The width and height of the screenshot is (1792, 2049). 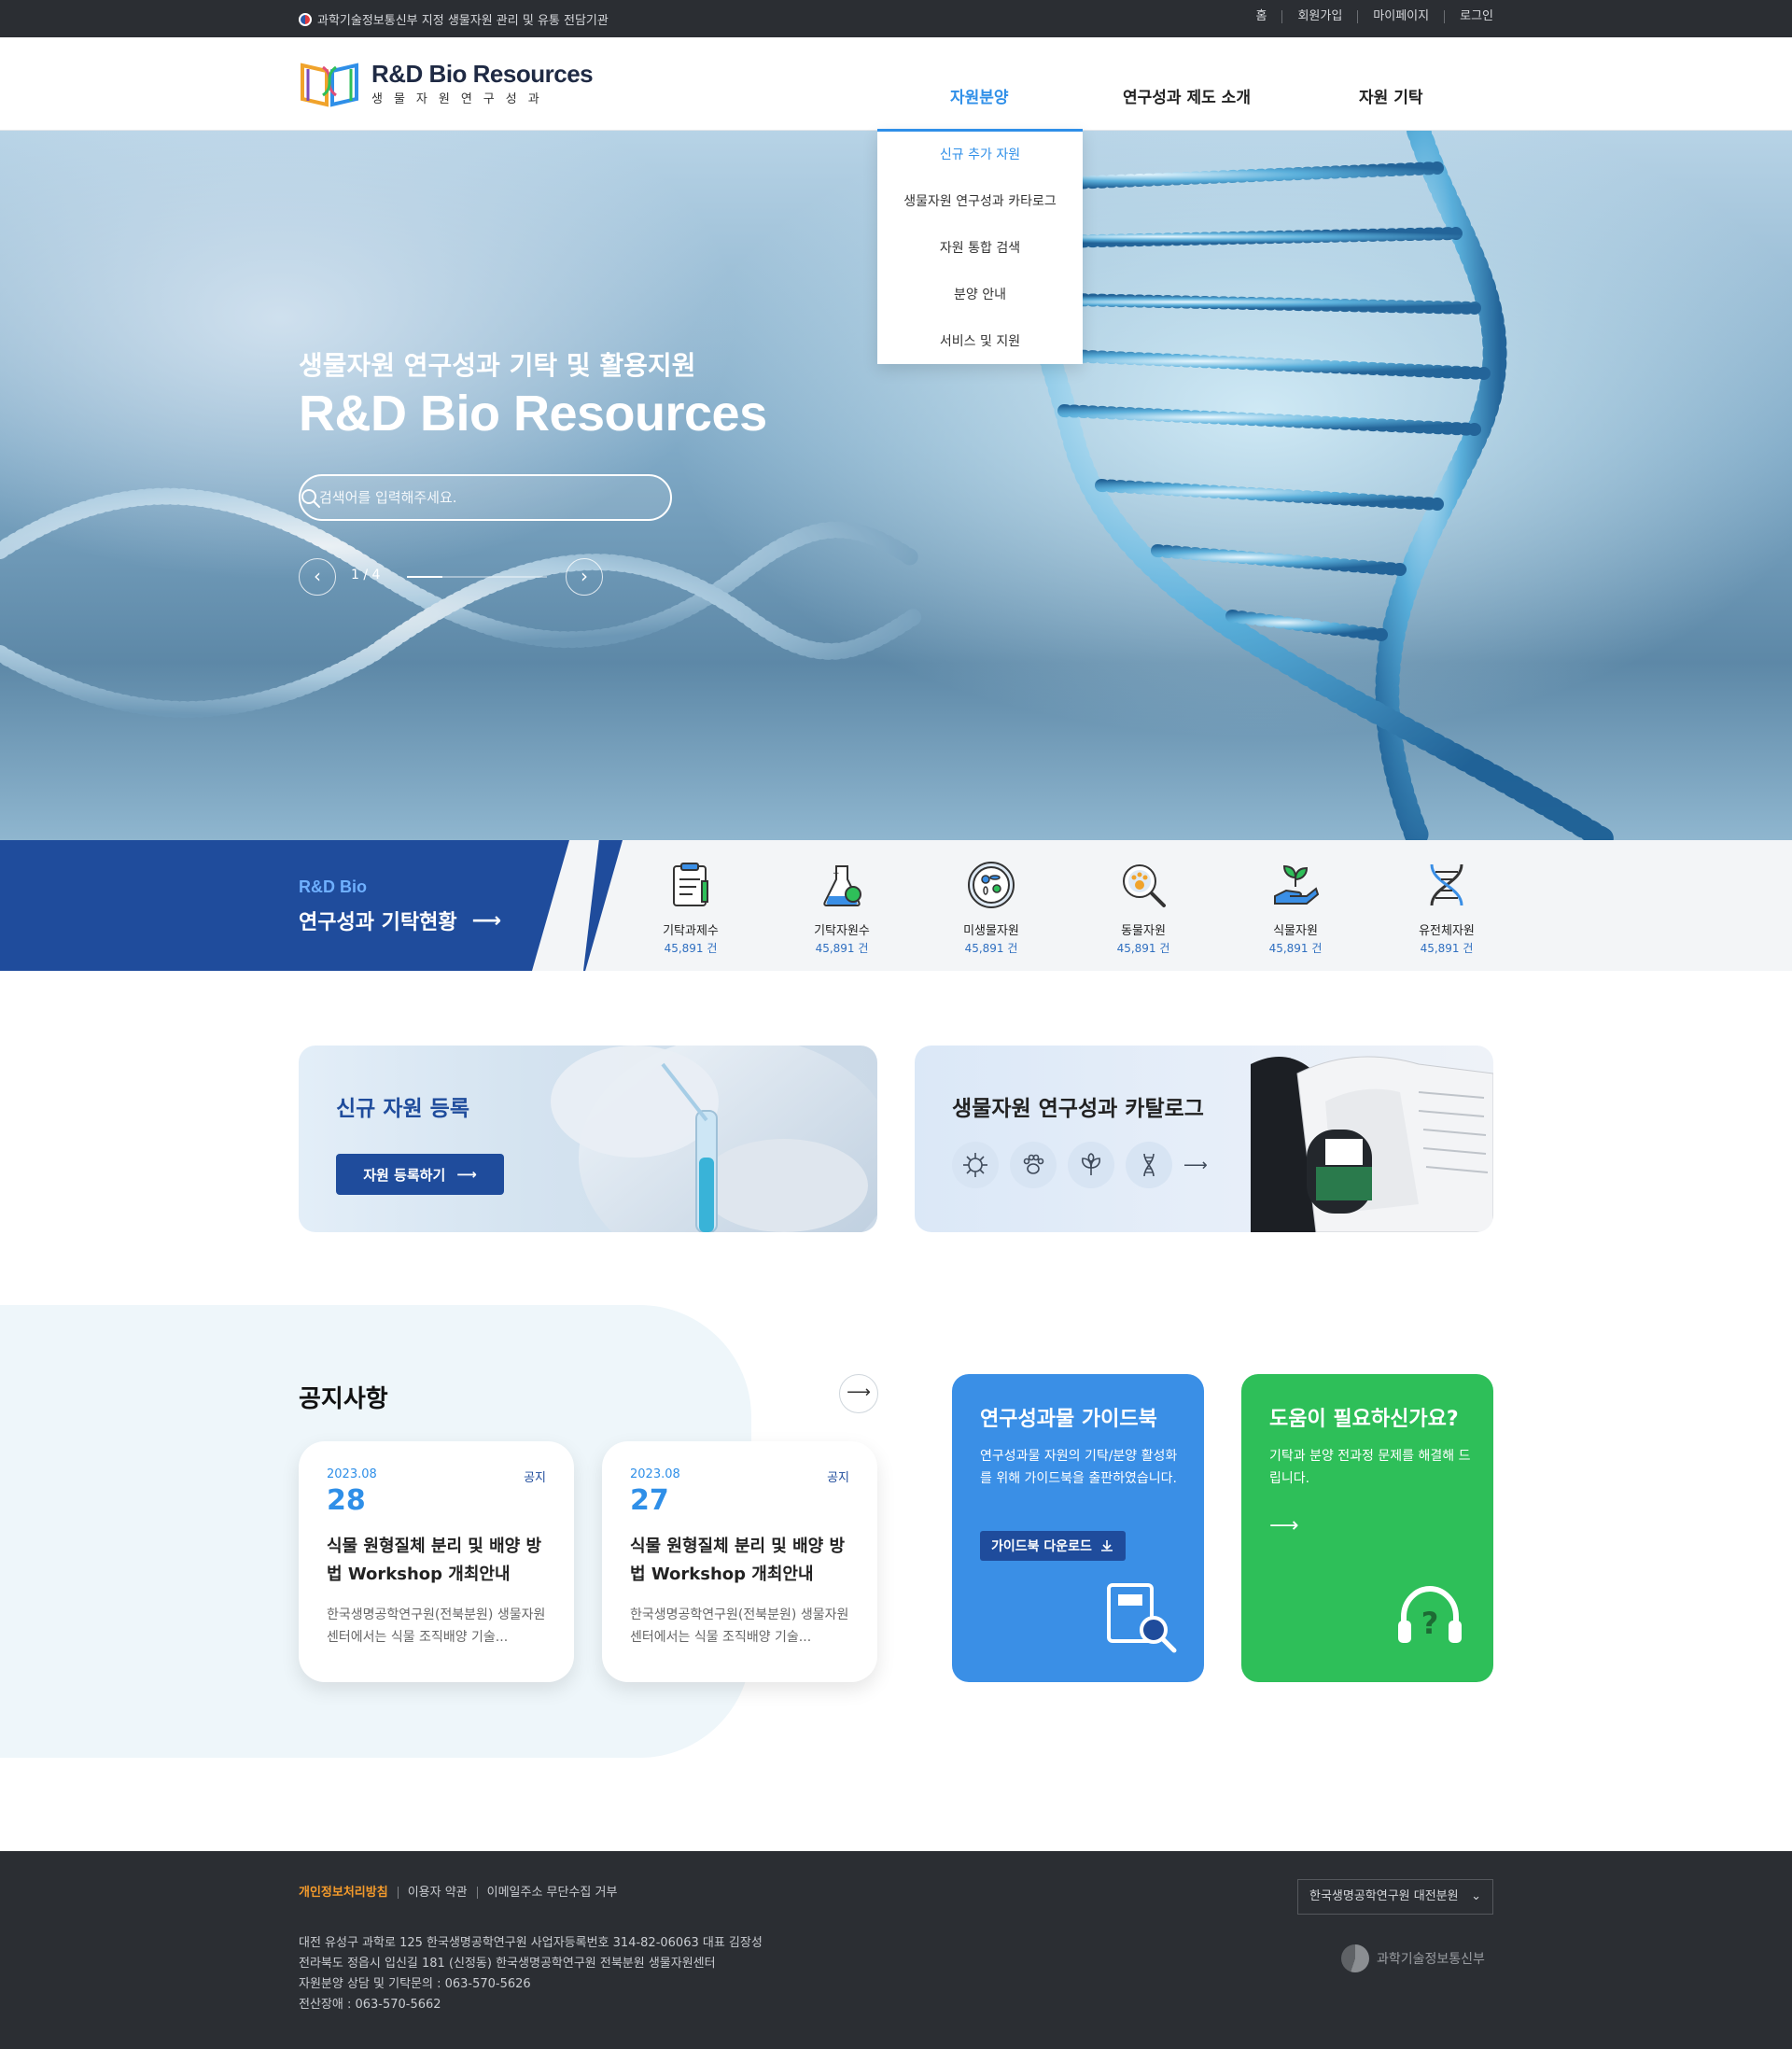 I want to click on catalog-category-icons: ⟶, so click(x=1080, y=1165).